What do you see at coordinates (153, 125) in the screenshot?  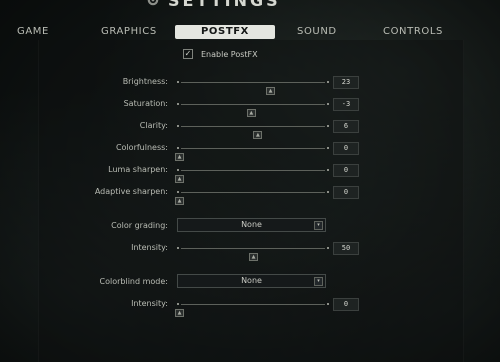 I see `clarity-label: Clarity:` at bounding box center [153, 125].